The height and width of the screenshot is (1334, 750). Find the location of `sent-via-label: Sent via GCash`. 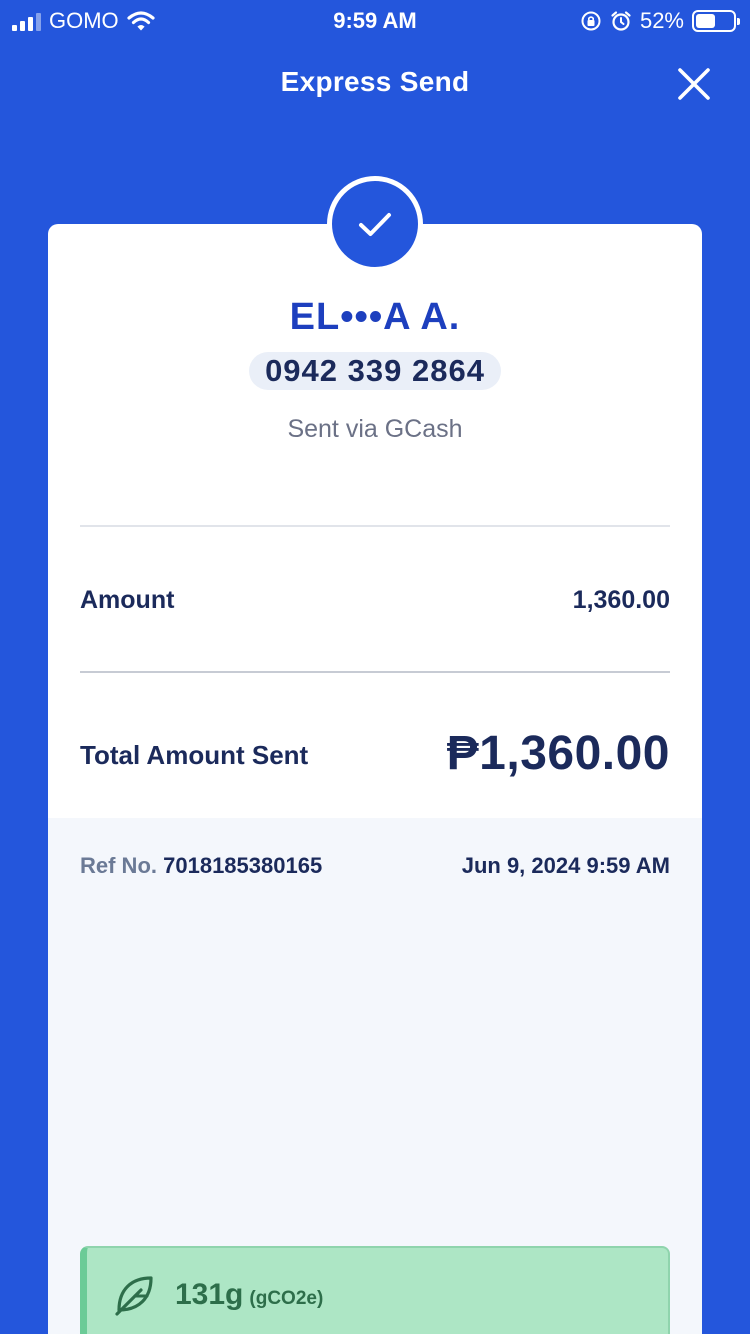

sent-via-label: Sent via GCash is located at coordinates (375, 429).